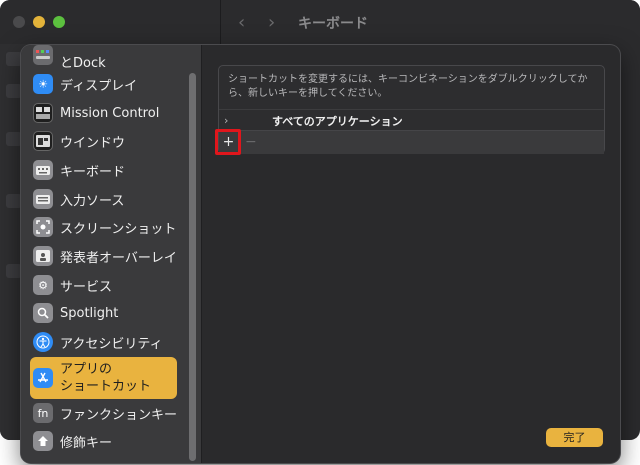 The image size is (640, 465). I want to click on panel-separator, so click(411, 109).